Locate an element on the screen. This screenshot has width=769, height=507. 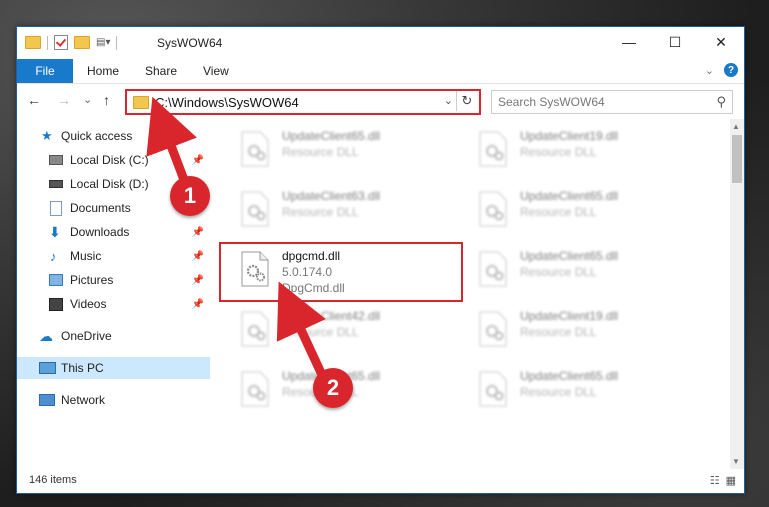
callout-step-1: 1 is located at coordinates (190, 196).